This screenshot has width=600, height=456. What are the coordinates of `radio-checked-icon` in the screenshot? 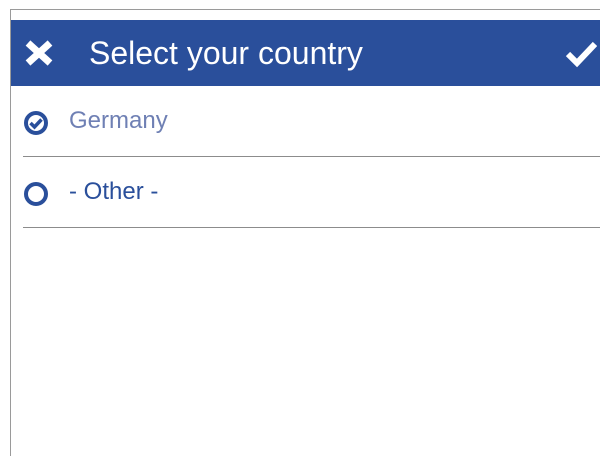 It's located at (36, 123).